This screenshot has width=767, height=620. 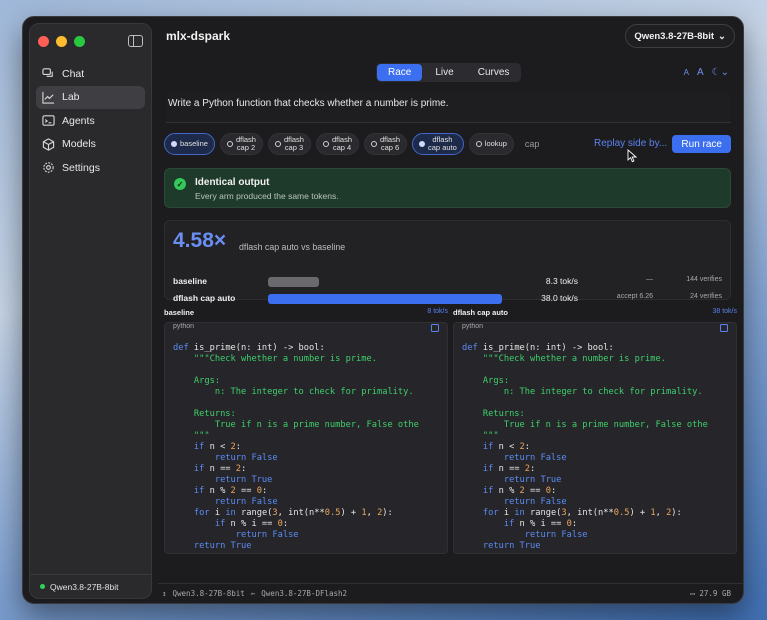 What do you see at coordinates (79, 41) in the screenshot?
I see `zoom-window-button` at bounding box center [79, 41].